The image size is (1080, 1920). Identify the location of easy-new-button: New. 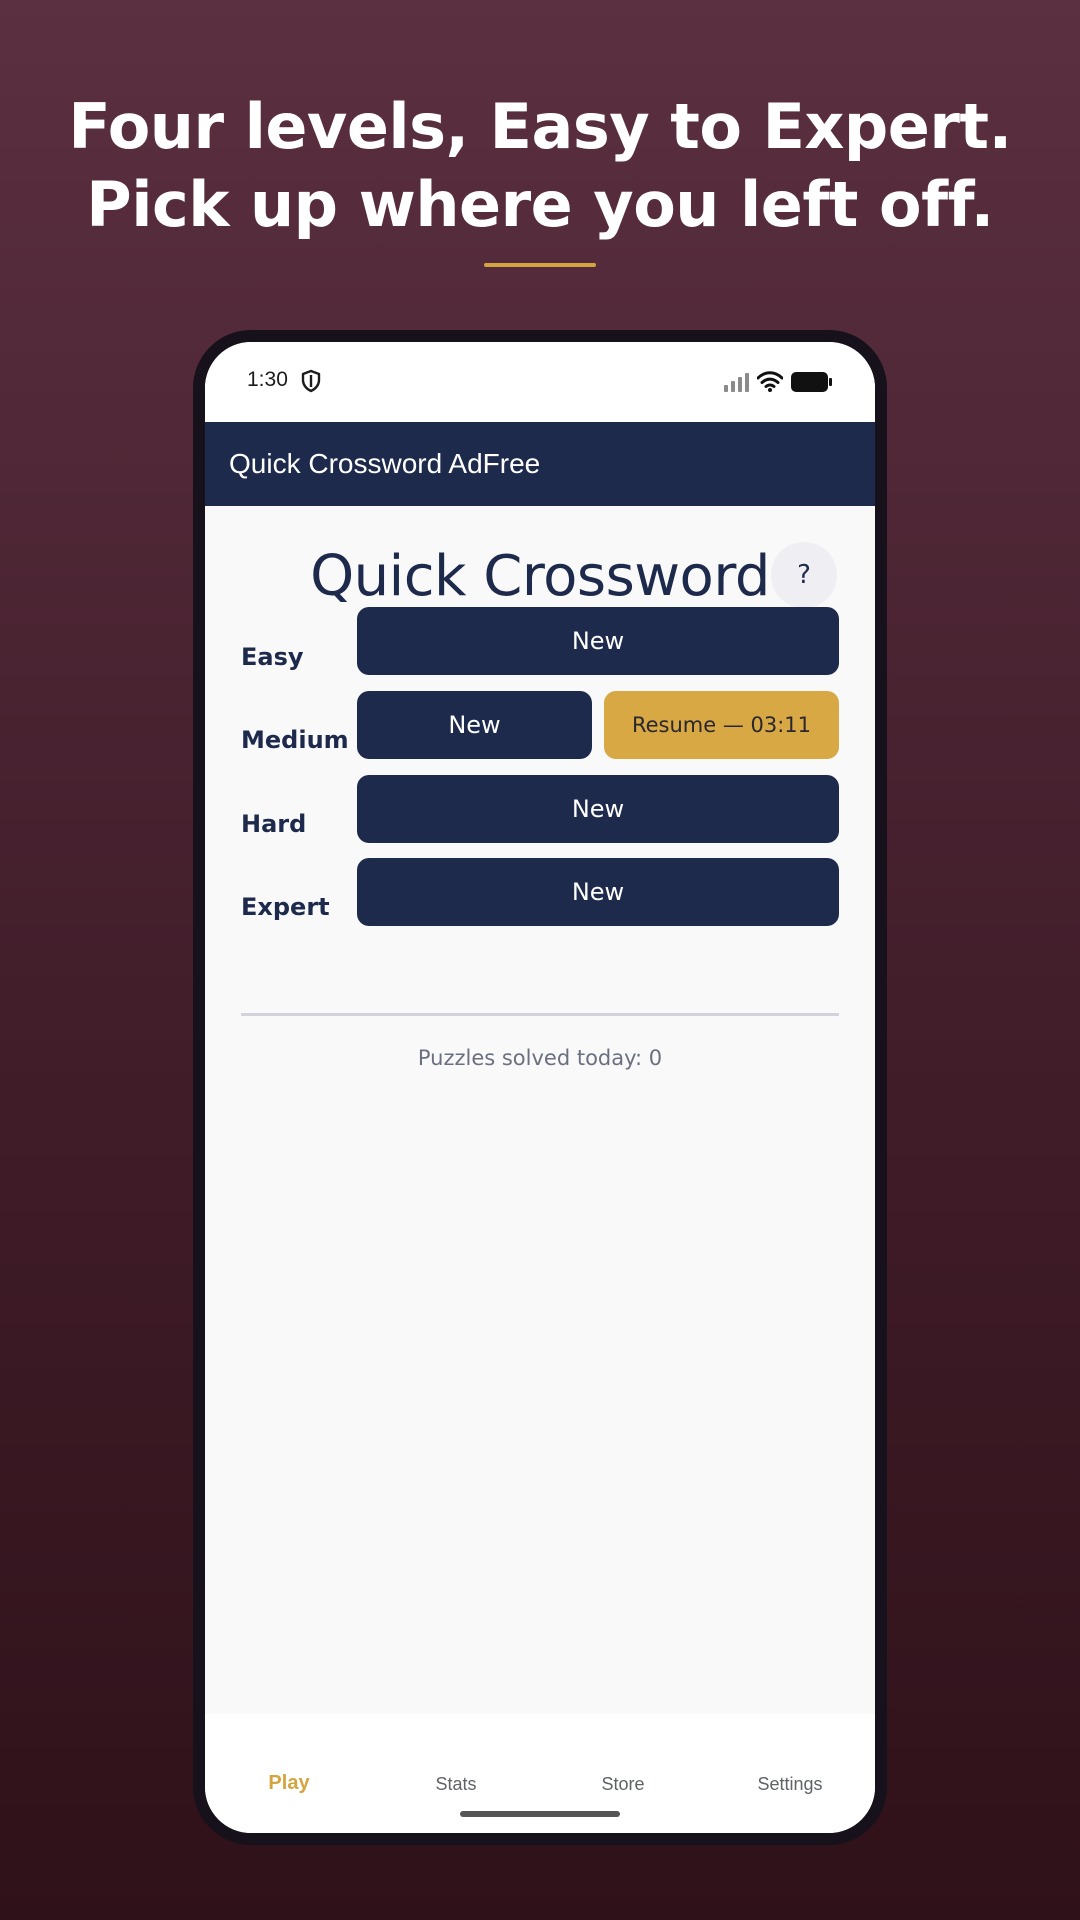
(598, 641).